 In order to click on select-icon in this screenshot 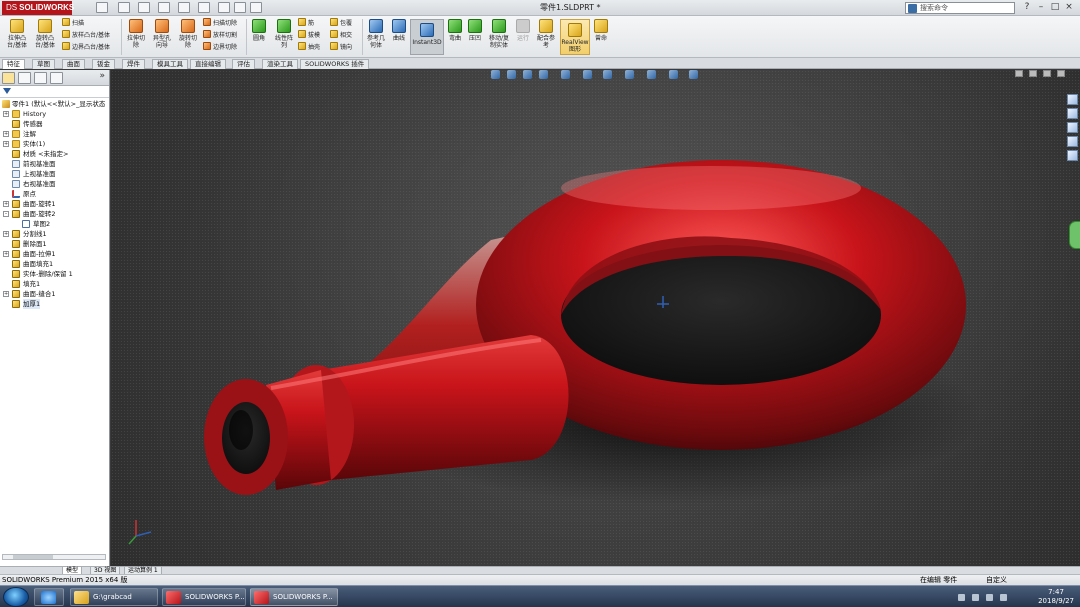, I will do `click(204, 7)`.